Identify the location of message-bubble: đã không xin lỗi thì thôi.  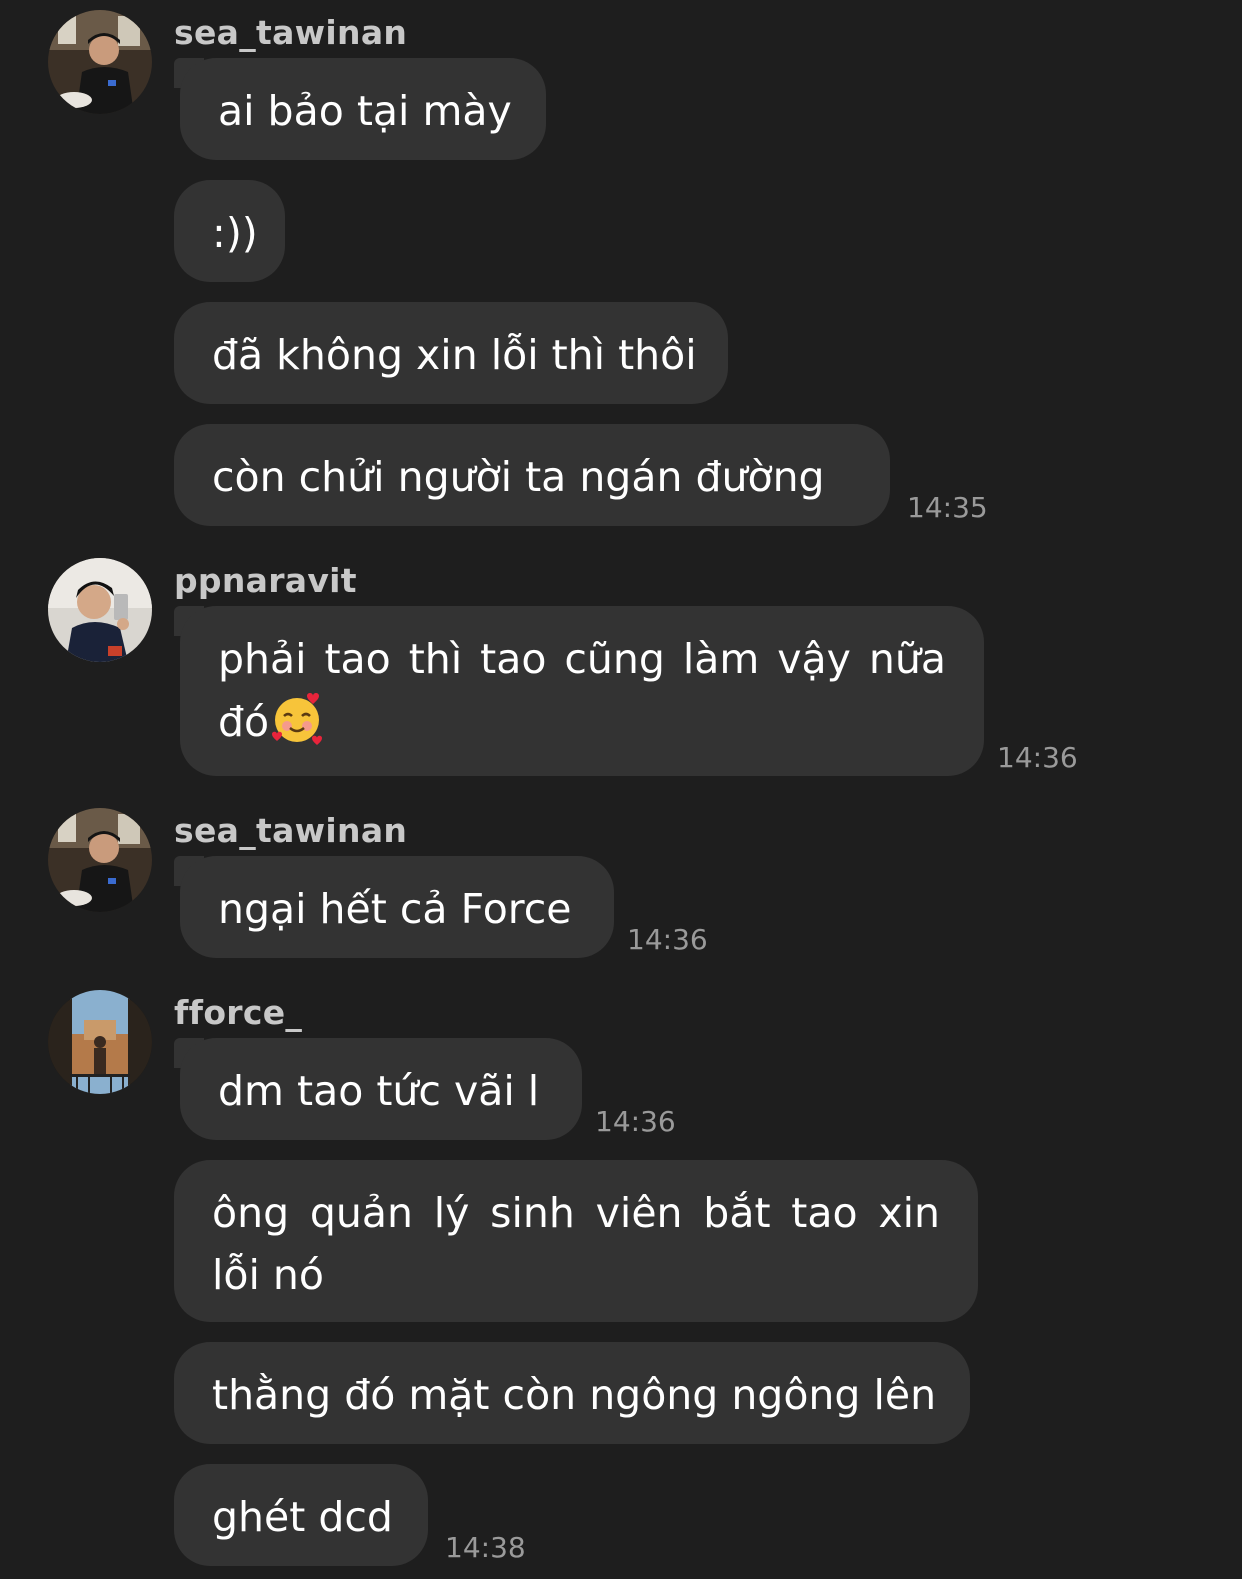
(451, 353).